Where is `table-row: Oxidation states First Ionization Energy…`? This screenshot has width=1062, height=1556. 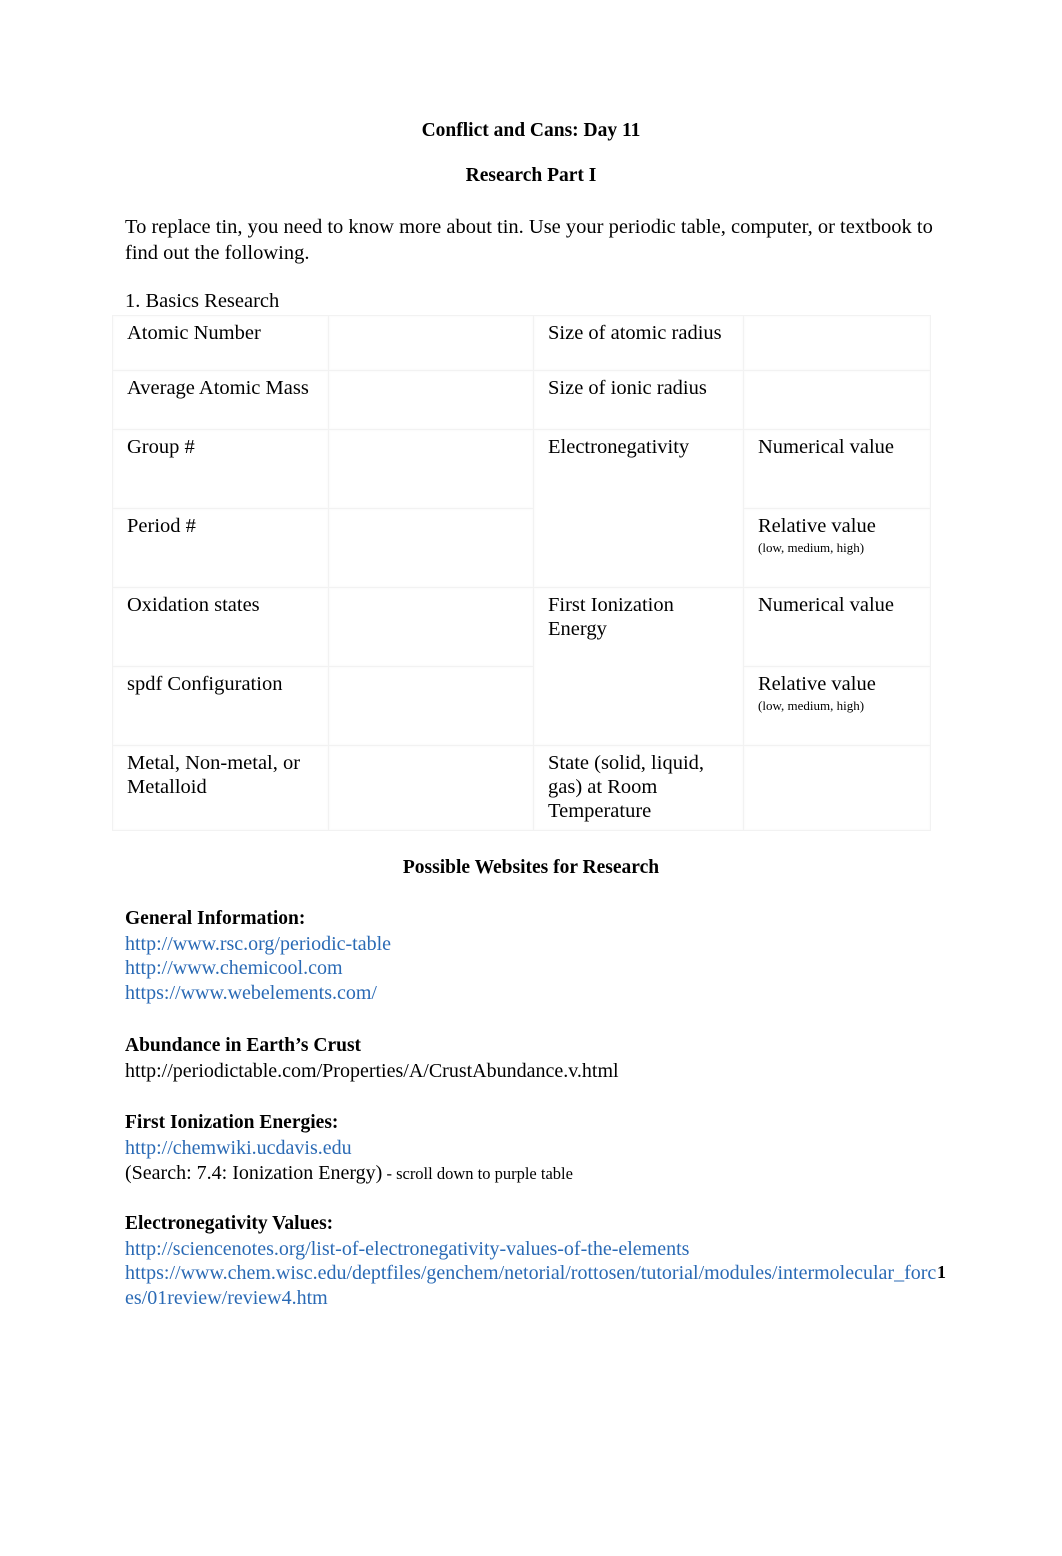 table-row: Oxidation states First Ionization Energy… is located at coordinates (521, 667).